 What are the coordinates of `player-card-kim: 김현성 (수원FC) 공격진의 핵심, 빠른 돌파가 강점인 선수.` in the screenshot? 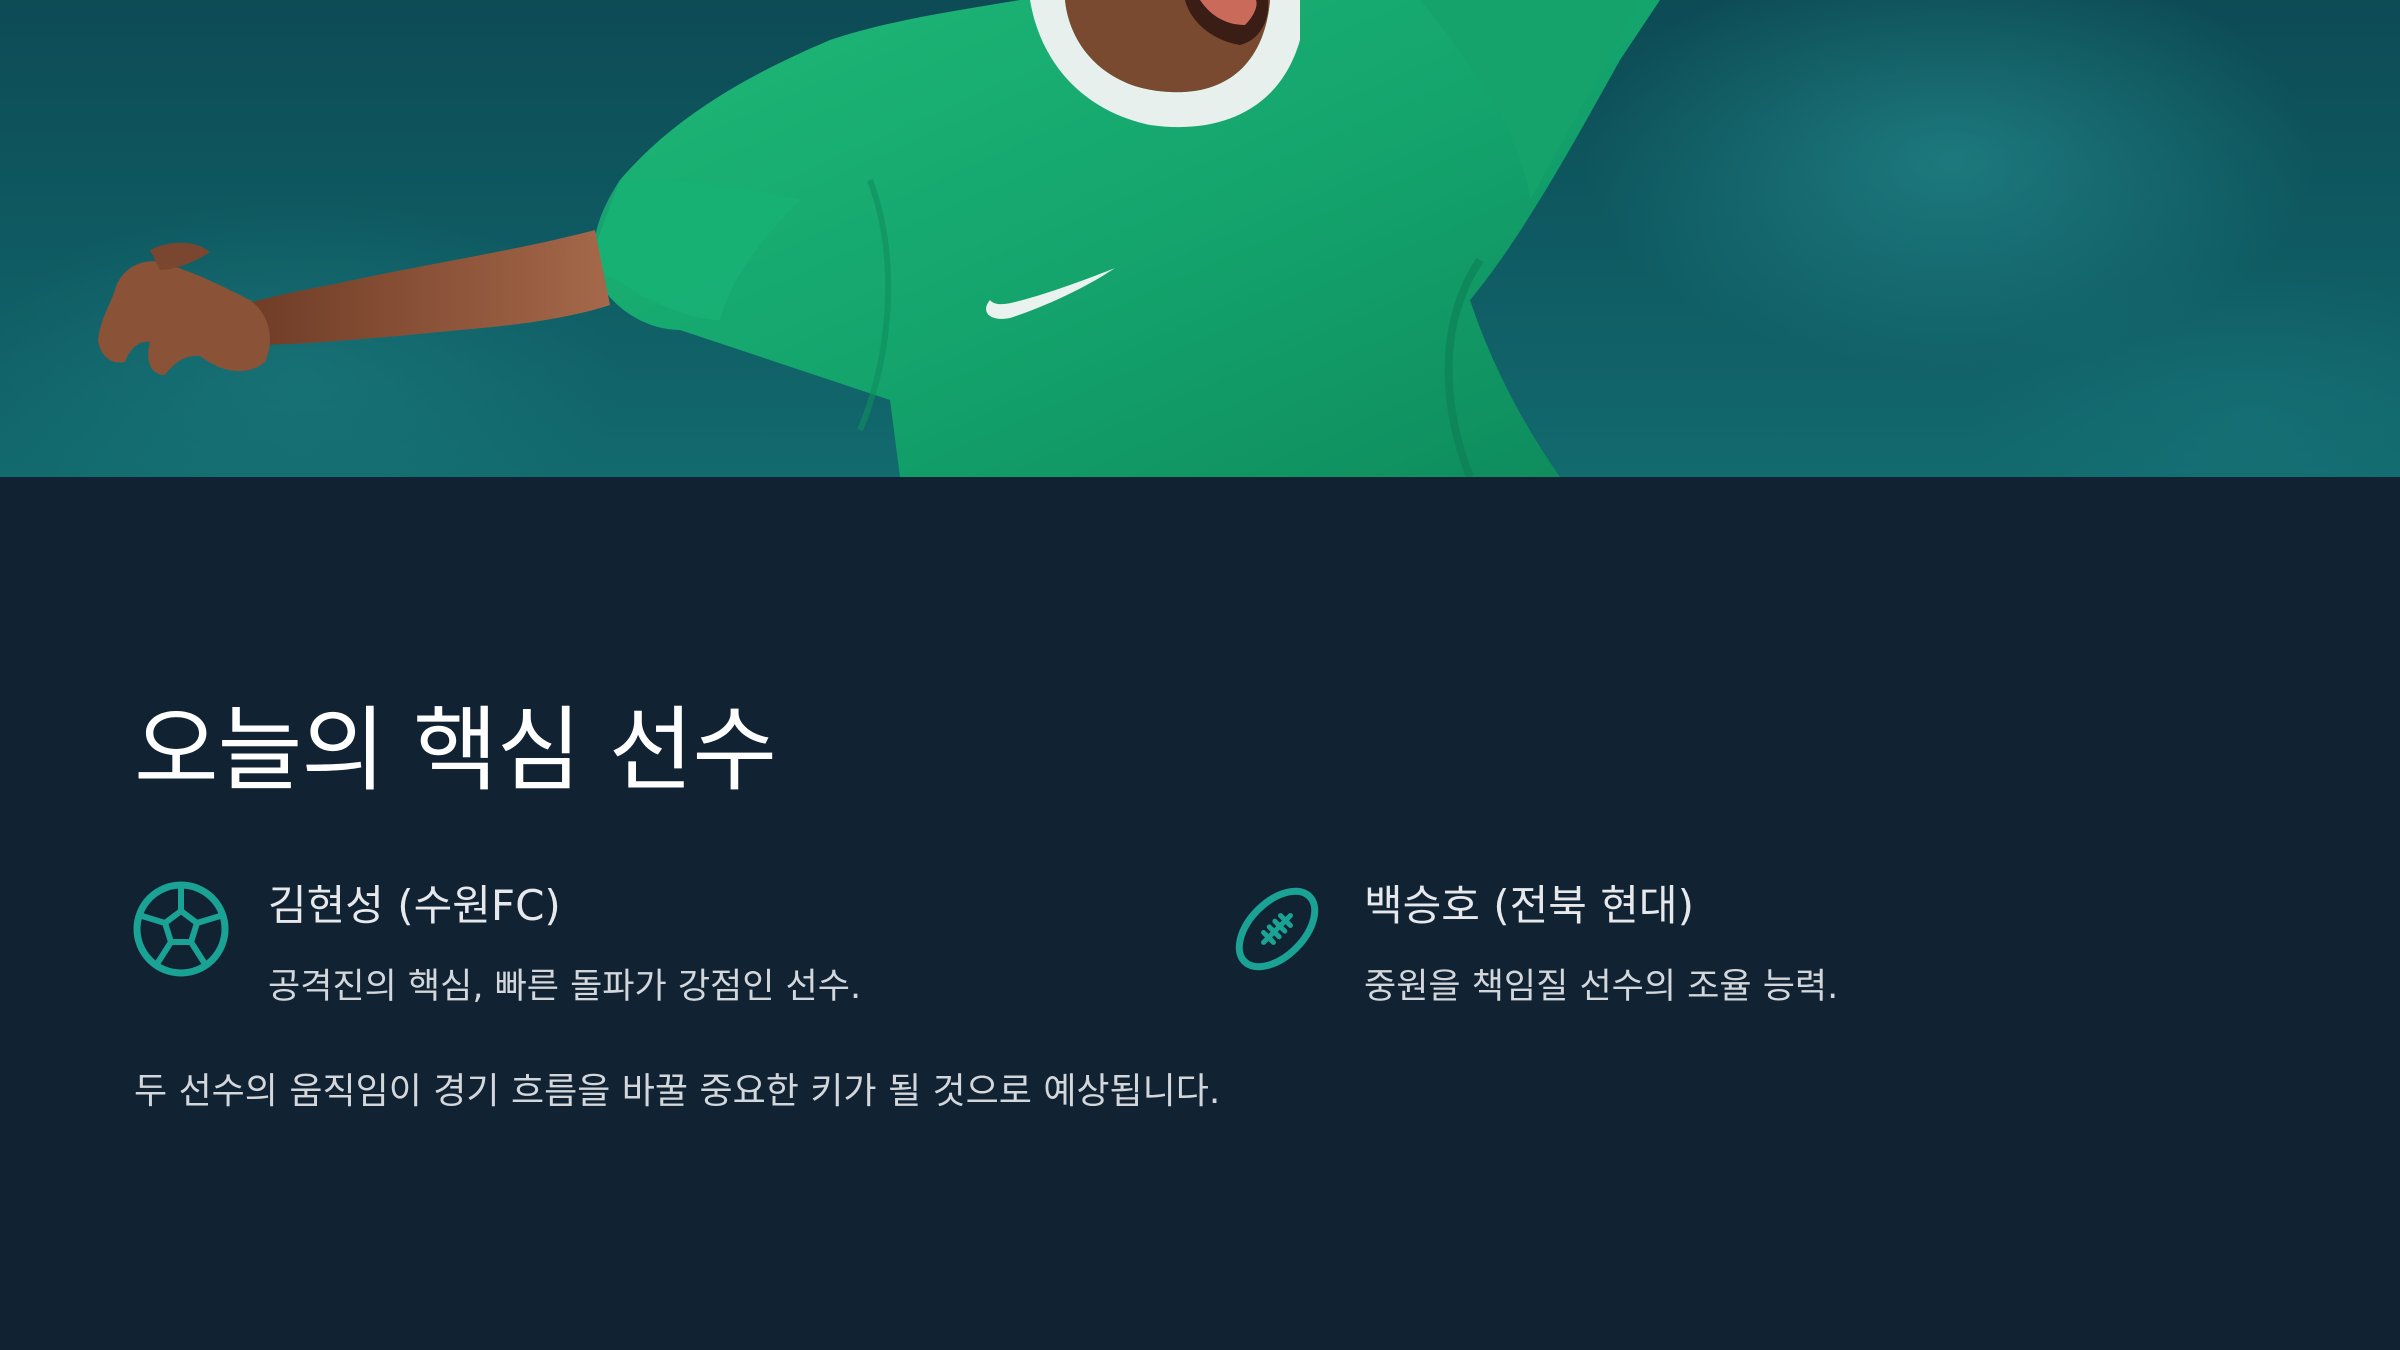 It's located at (632, 945).